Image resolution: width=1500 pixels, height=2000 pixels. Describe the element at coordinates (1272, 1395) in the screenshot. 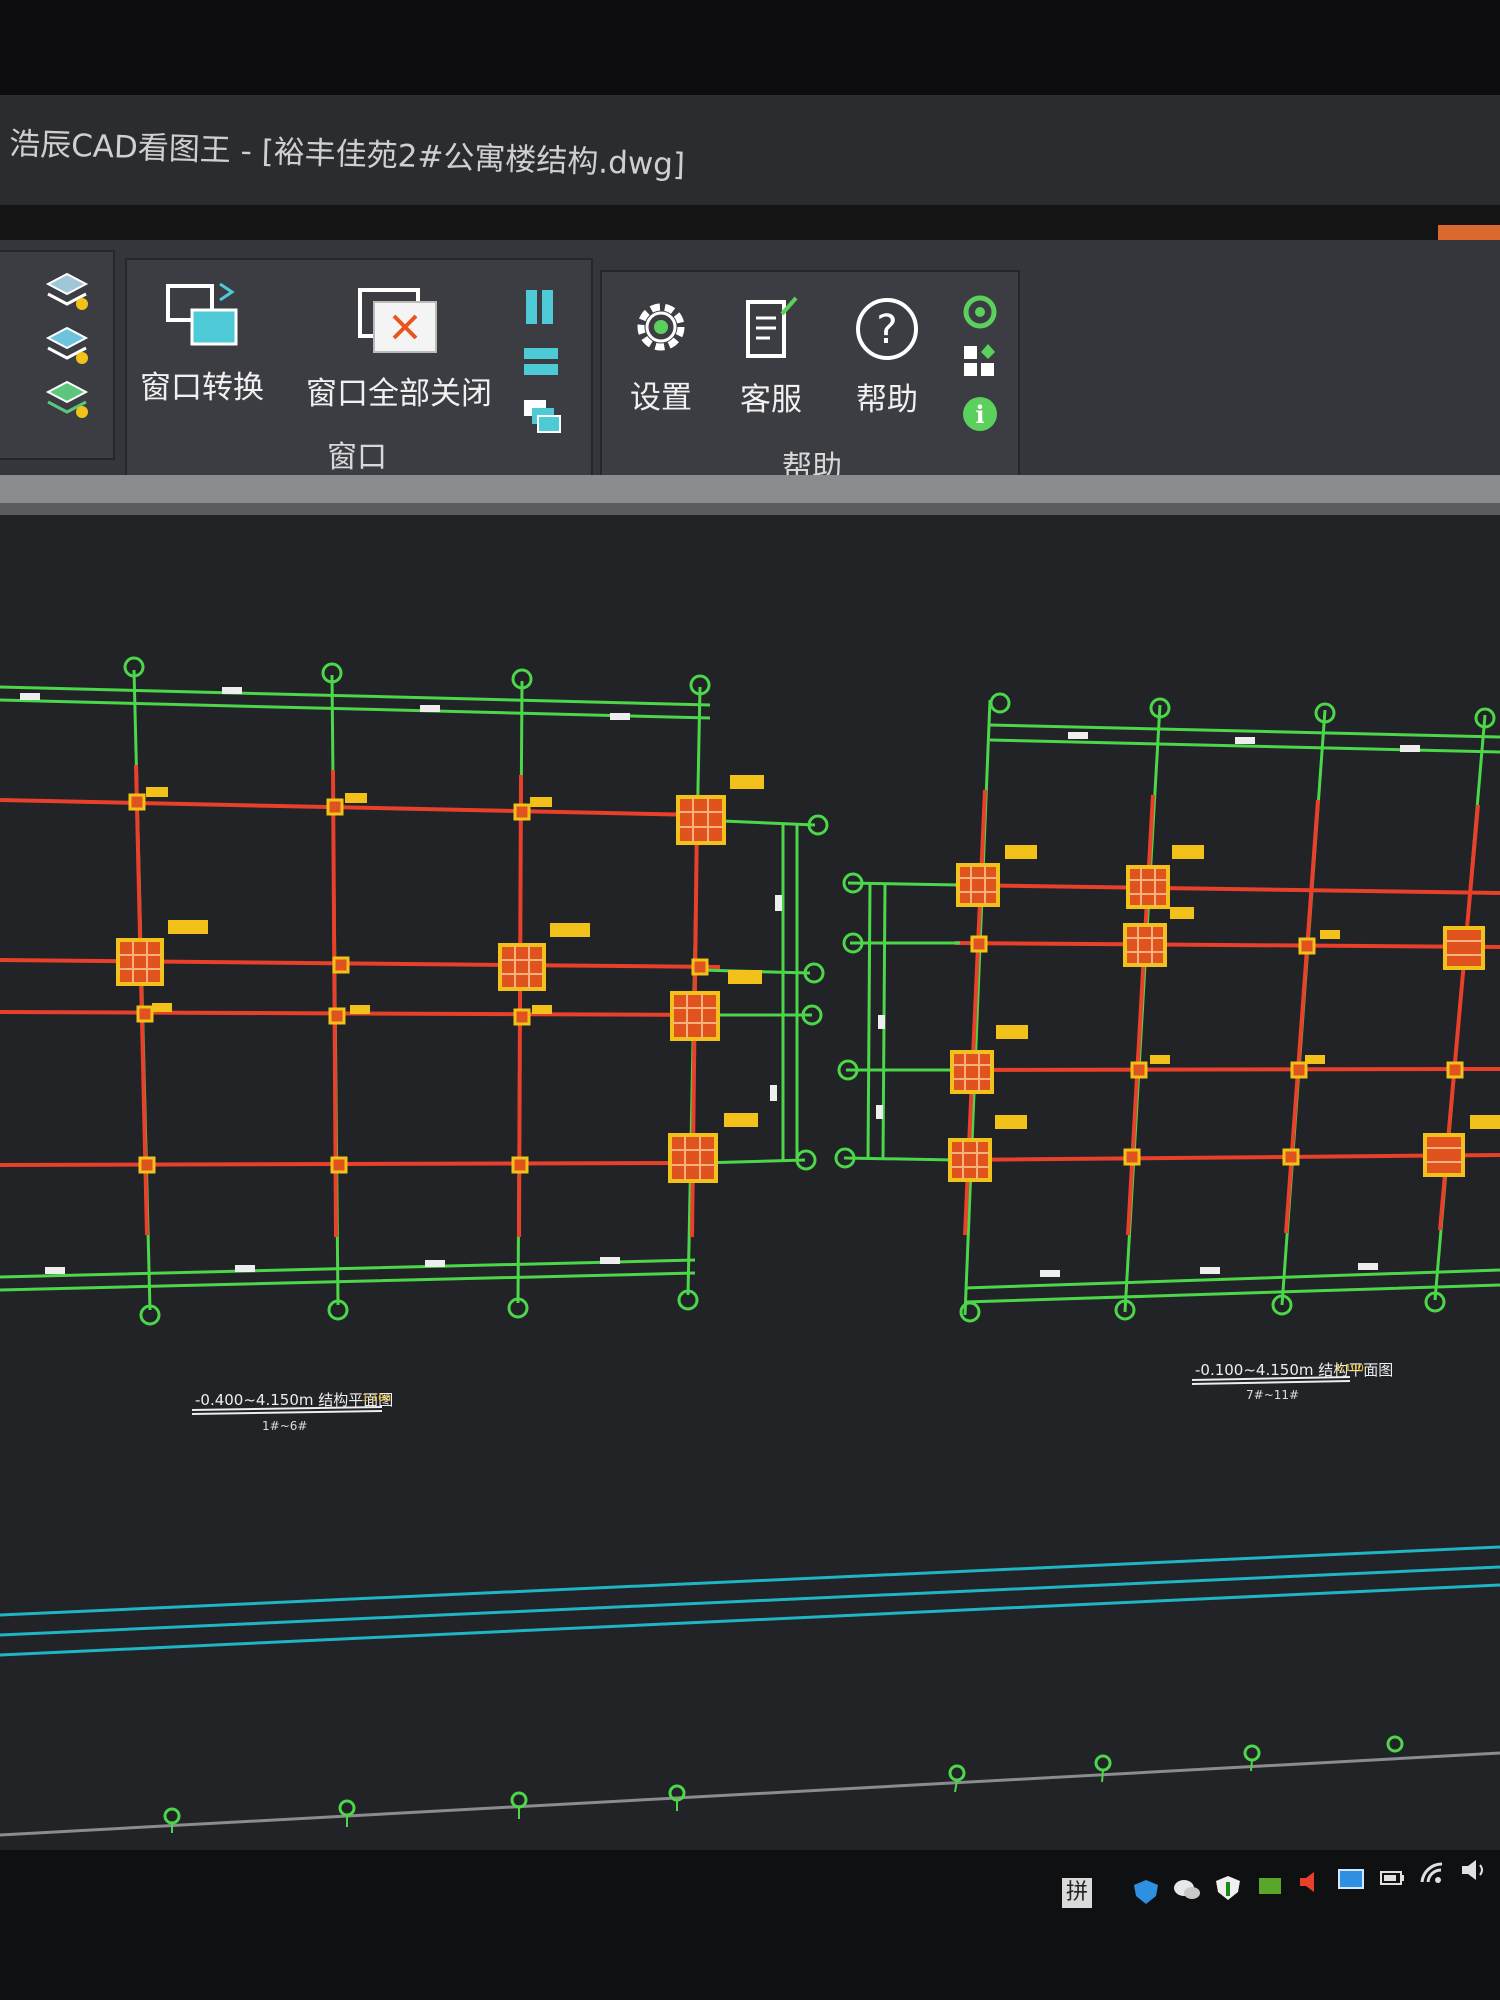

I see `right-plan-subtitle: 7#~11#` at that location.